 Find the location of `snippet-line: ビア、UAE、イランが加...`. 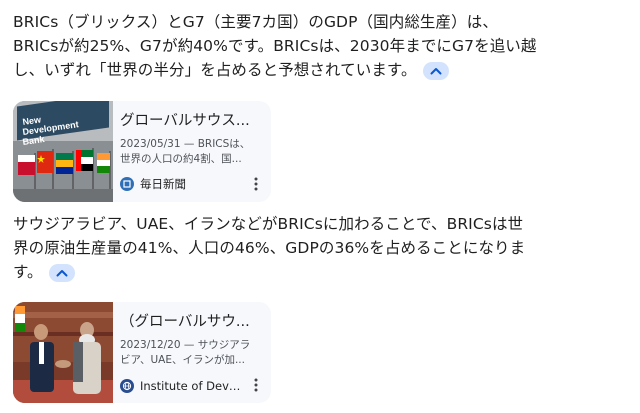

snippet-line: ビア、UAE、イランが加... is located at coordinates (182, 360).